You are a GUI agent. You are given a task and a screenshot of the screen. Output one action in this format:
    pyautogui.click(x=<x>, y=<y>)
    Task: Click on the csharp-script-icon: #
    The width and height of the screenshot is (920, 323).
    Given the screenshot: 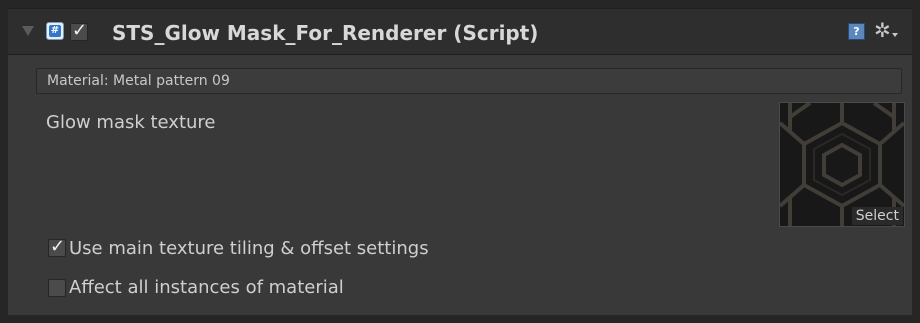 What is the action you would take?
    pyautogui.click(x=55, y=31)
    